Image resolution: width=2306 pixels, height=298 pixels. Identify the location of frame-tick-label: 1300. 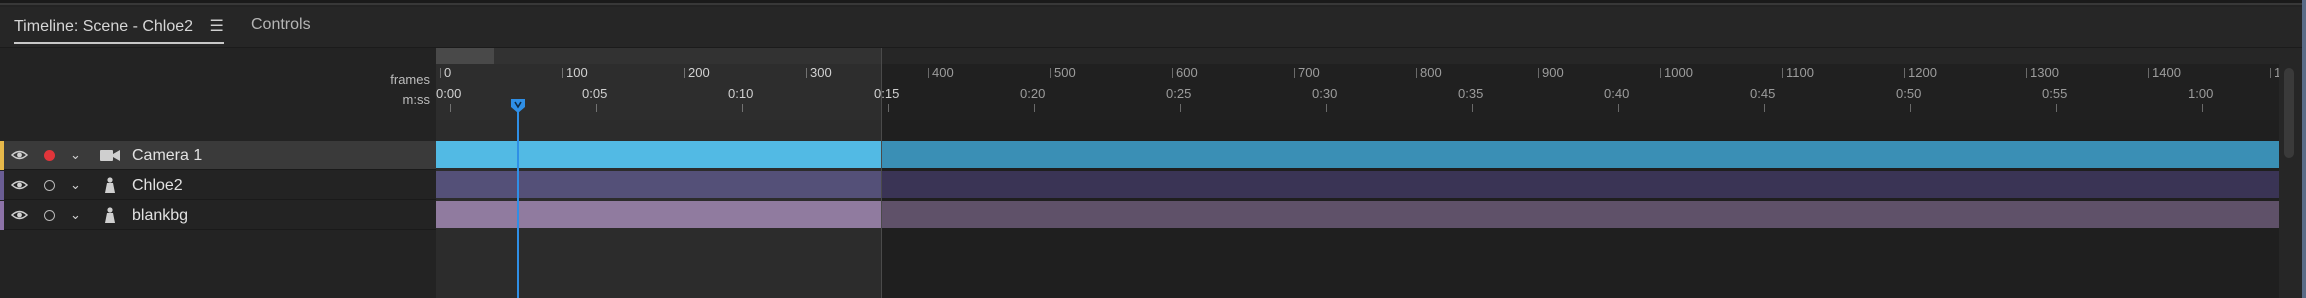
(2044, 72).